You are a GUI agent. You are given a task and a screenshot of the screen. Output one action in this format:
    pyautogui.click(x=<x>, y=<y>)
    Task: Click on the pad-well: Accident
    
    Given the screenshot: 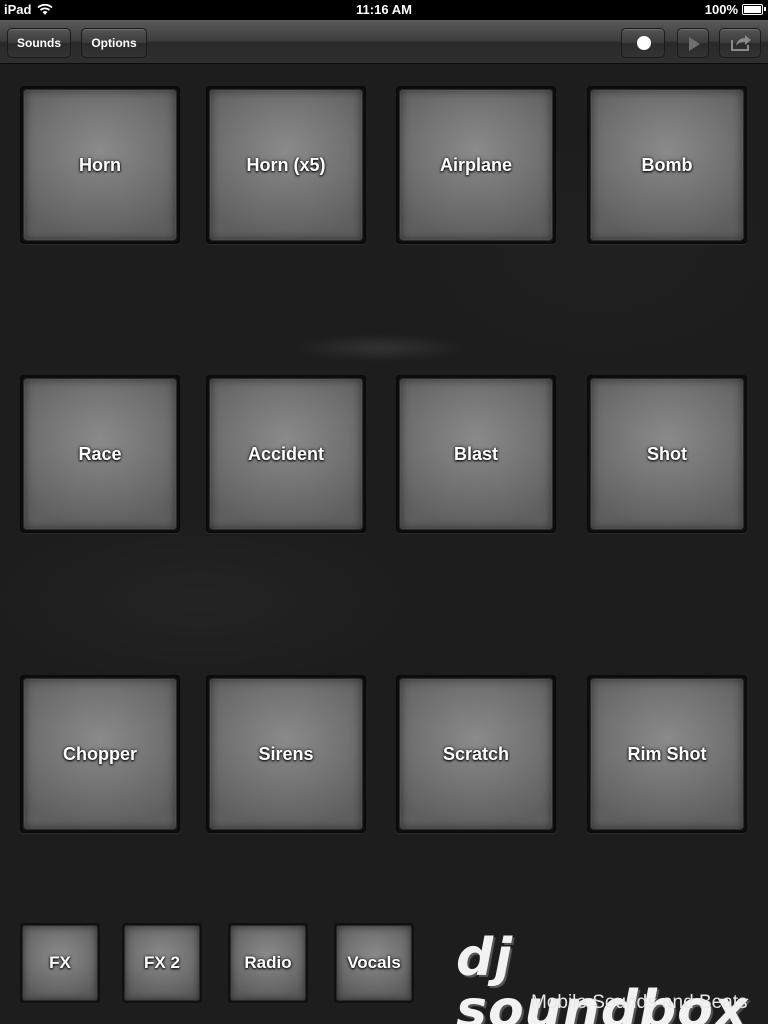 What is the action you would take?
    pyautogui.click(x=286, y=454)
    